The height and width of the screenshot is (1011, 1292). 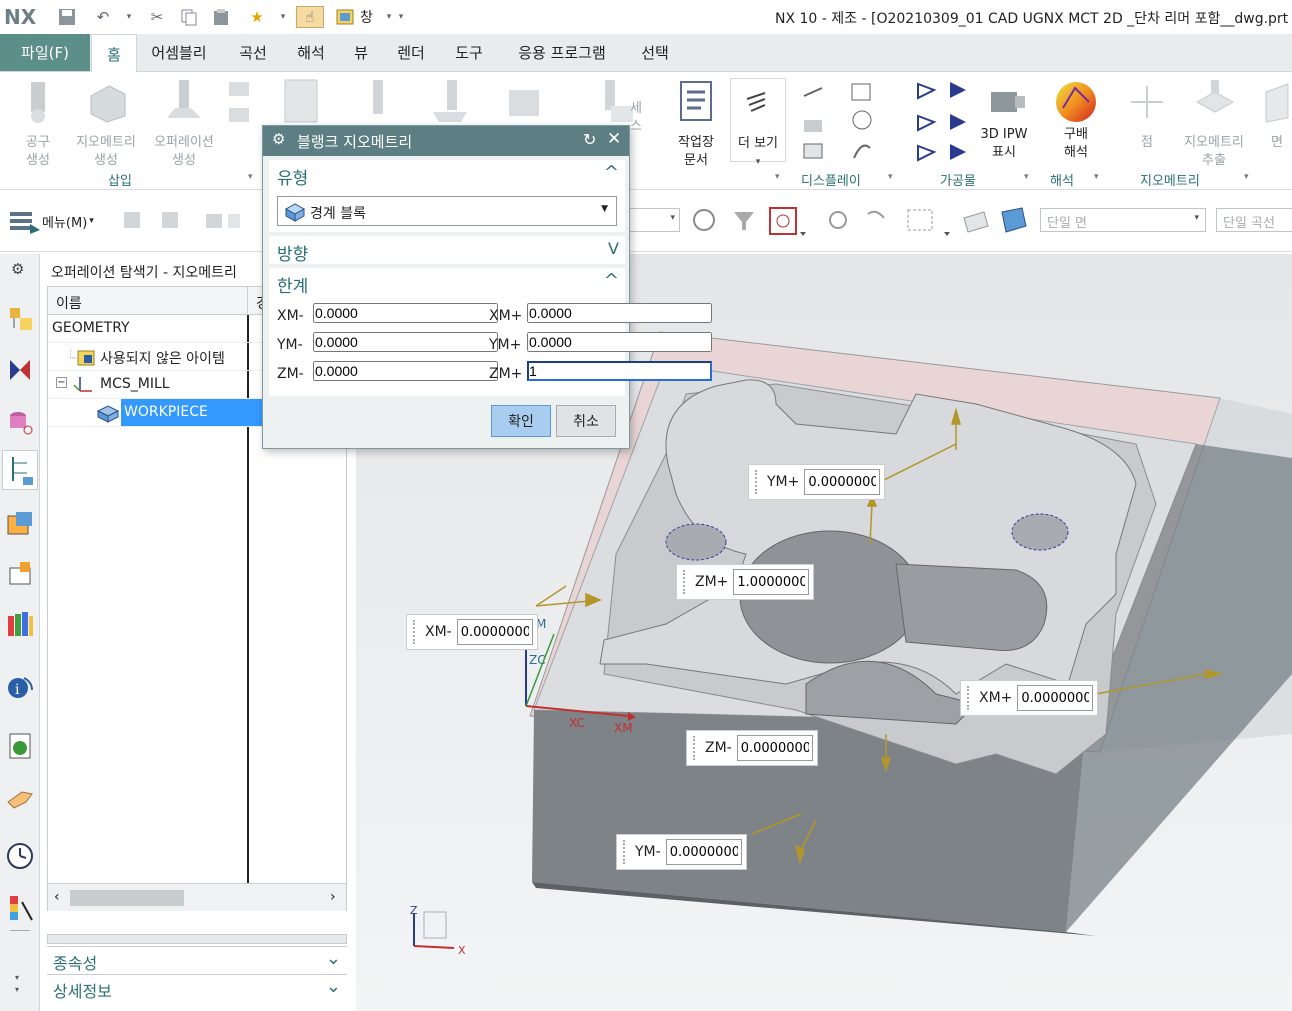 What do you see at coordinates (182, 221) in the screenshot?
I see `view-filter-icons` at bounding box center [182, 221].